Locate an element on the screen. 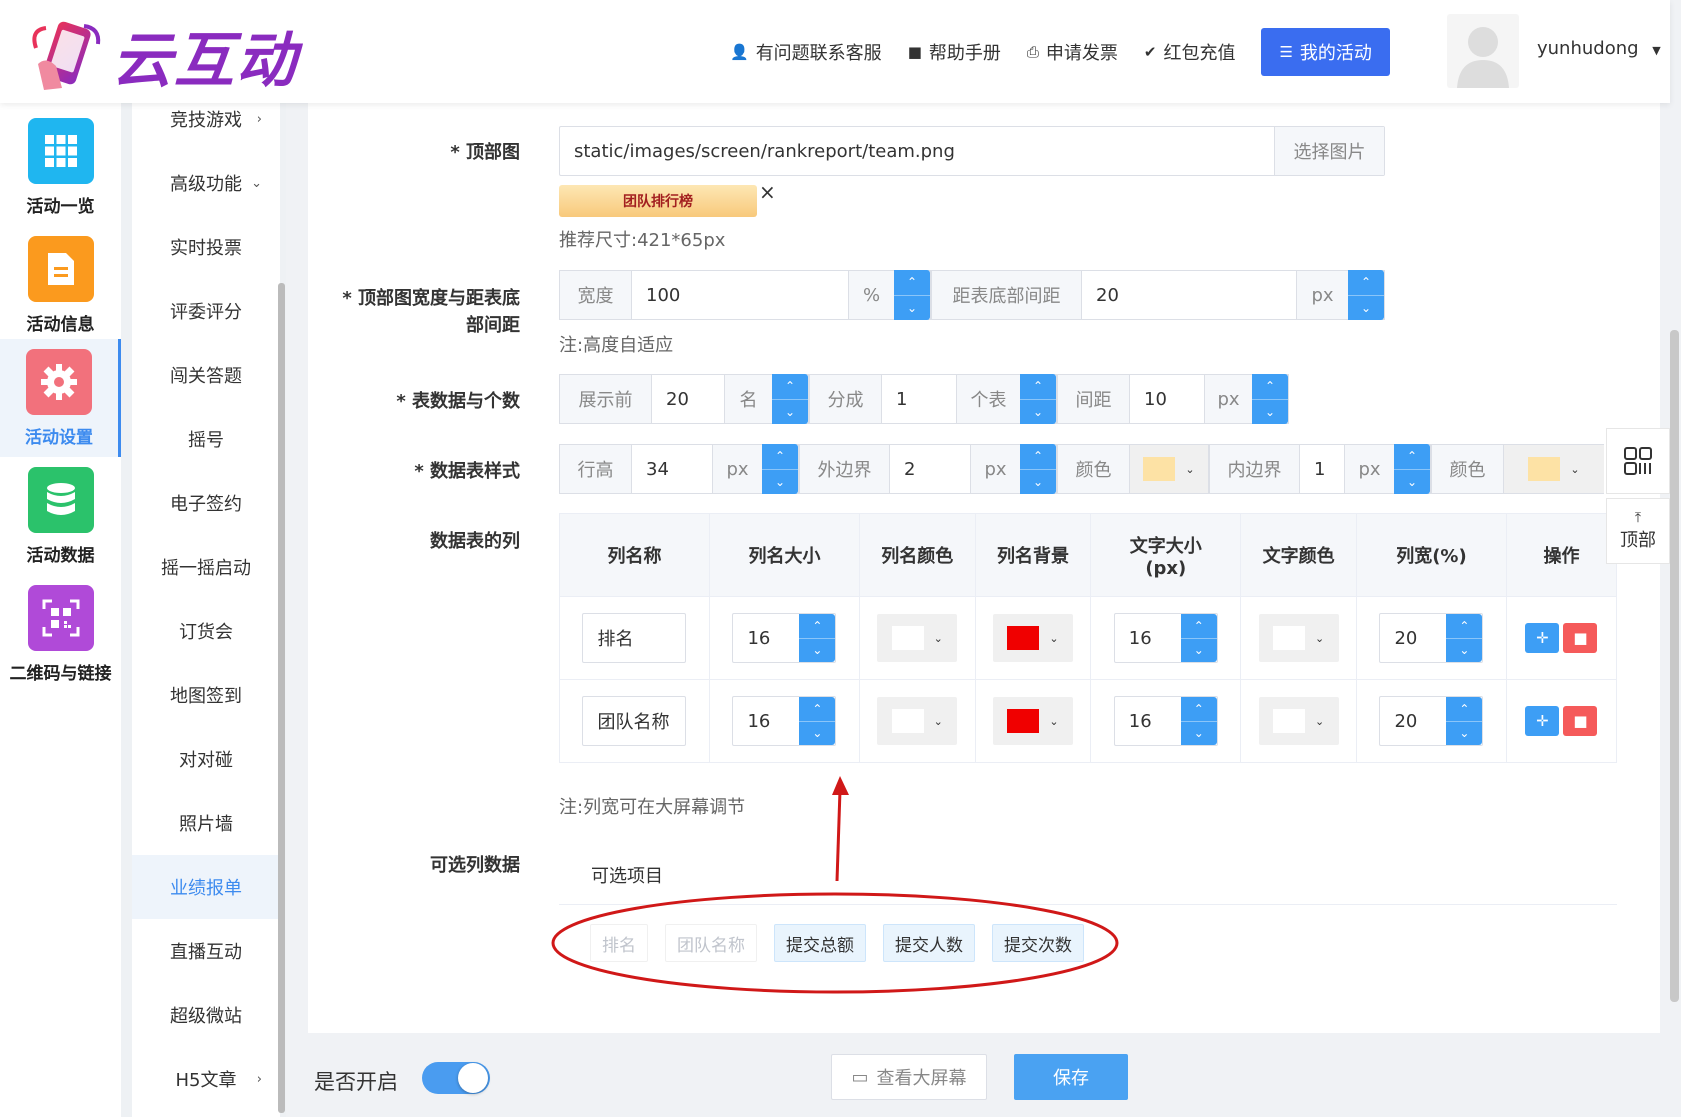 This screenshot has width=1681, height=1117. qrcode-icon is located at coordinates (1638, 461).